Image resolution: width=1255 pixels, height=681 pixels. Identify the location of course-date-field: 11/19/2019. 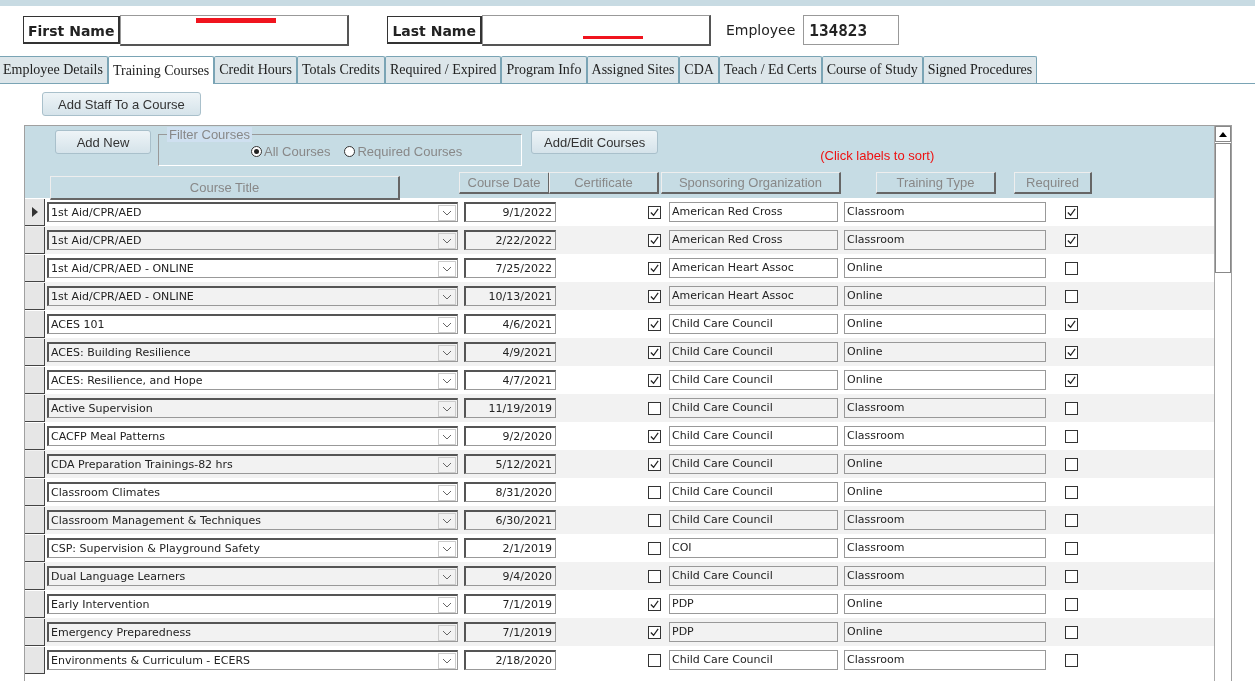
(510, 408).